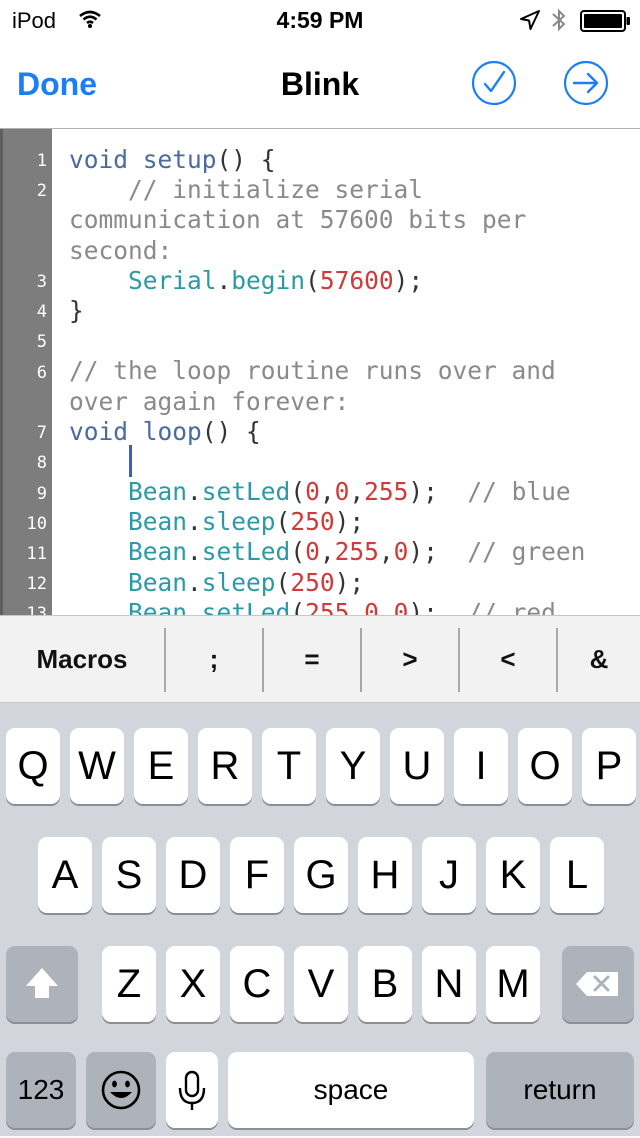 Image resolution: width=640 pixels, height=1138 pixels. I want to click on less-than-key: <, so click(508, 660).